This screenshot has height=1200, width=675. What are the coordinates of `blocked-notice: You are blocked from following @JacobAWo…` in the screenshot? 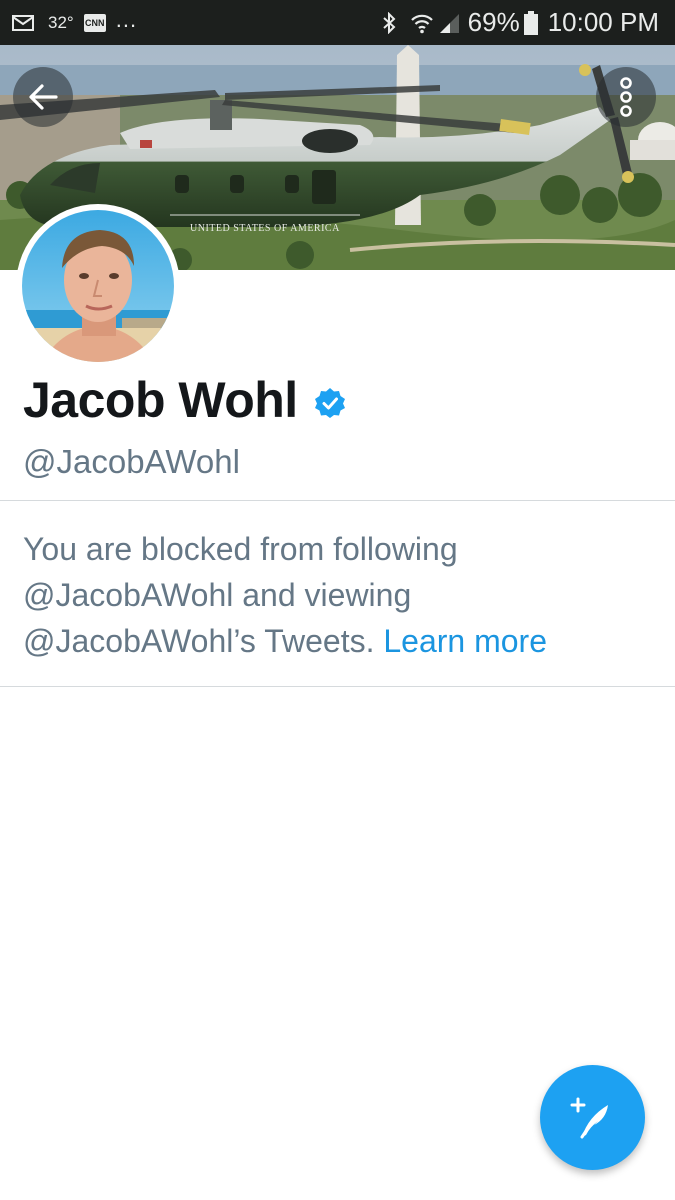 It's located at (338, 595).